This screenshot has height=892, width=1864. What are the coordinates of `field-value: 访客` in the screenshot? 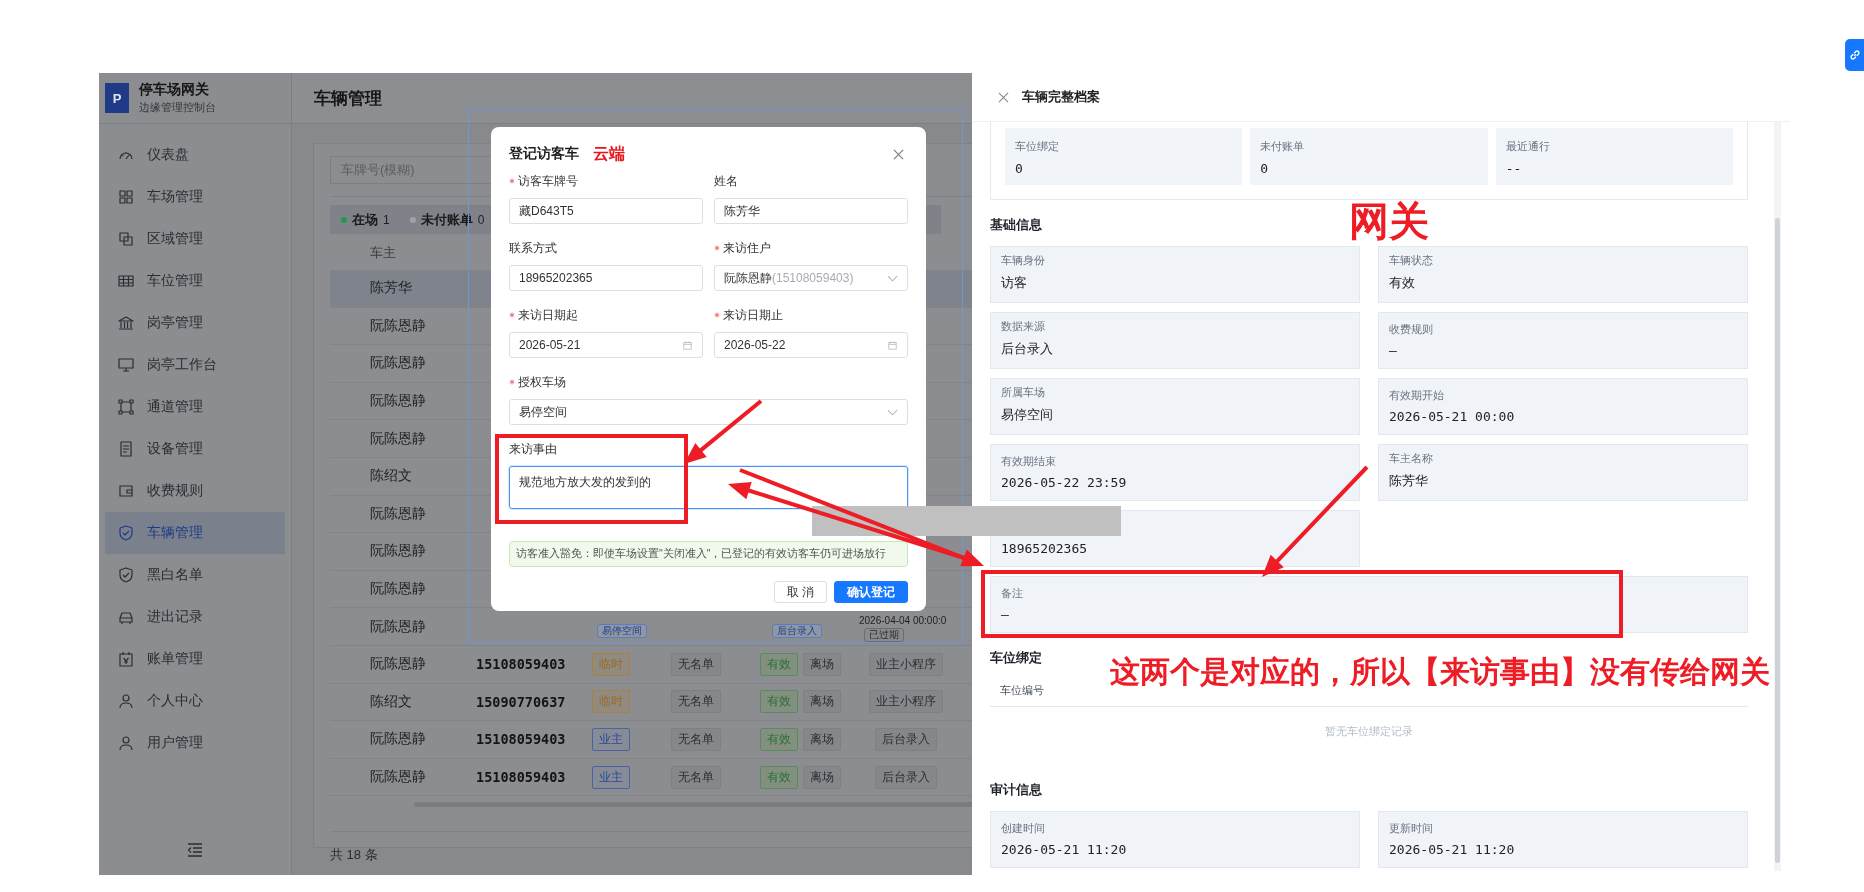 It's located at (1014, 283).